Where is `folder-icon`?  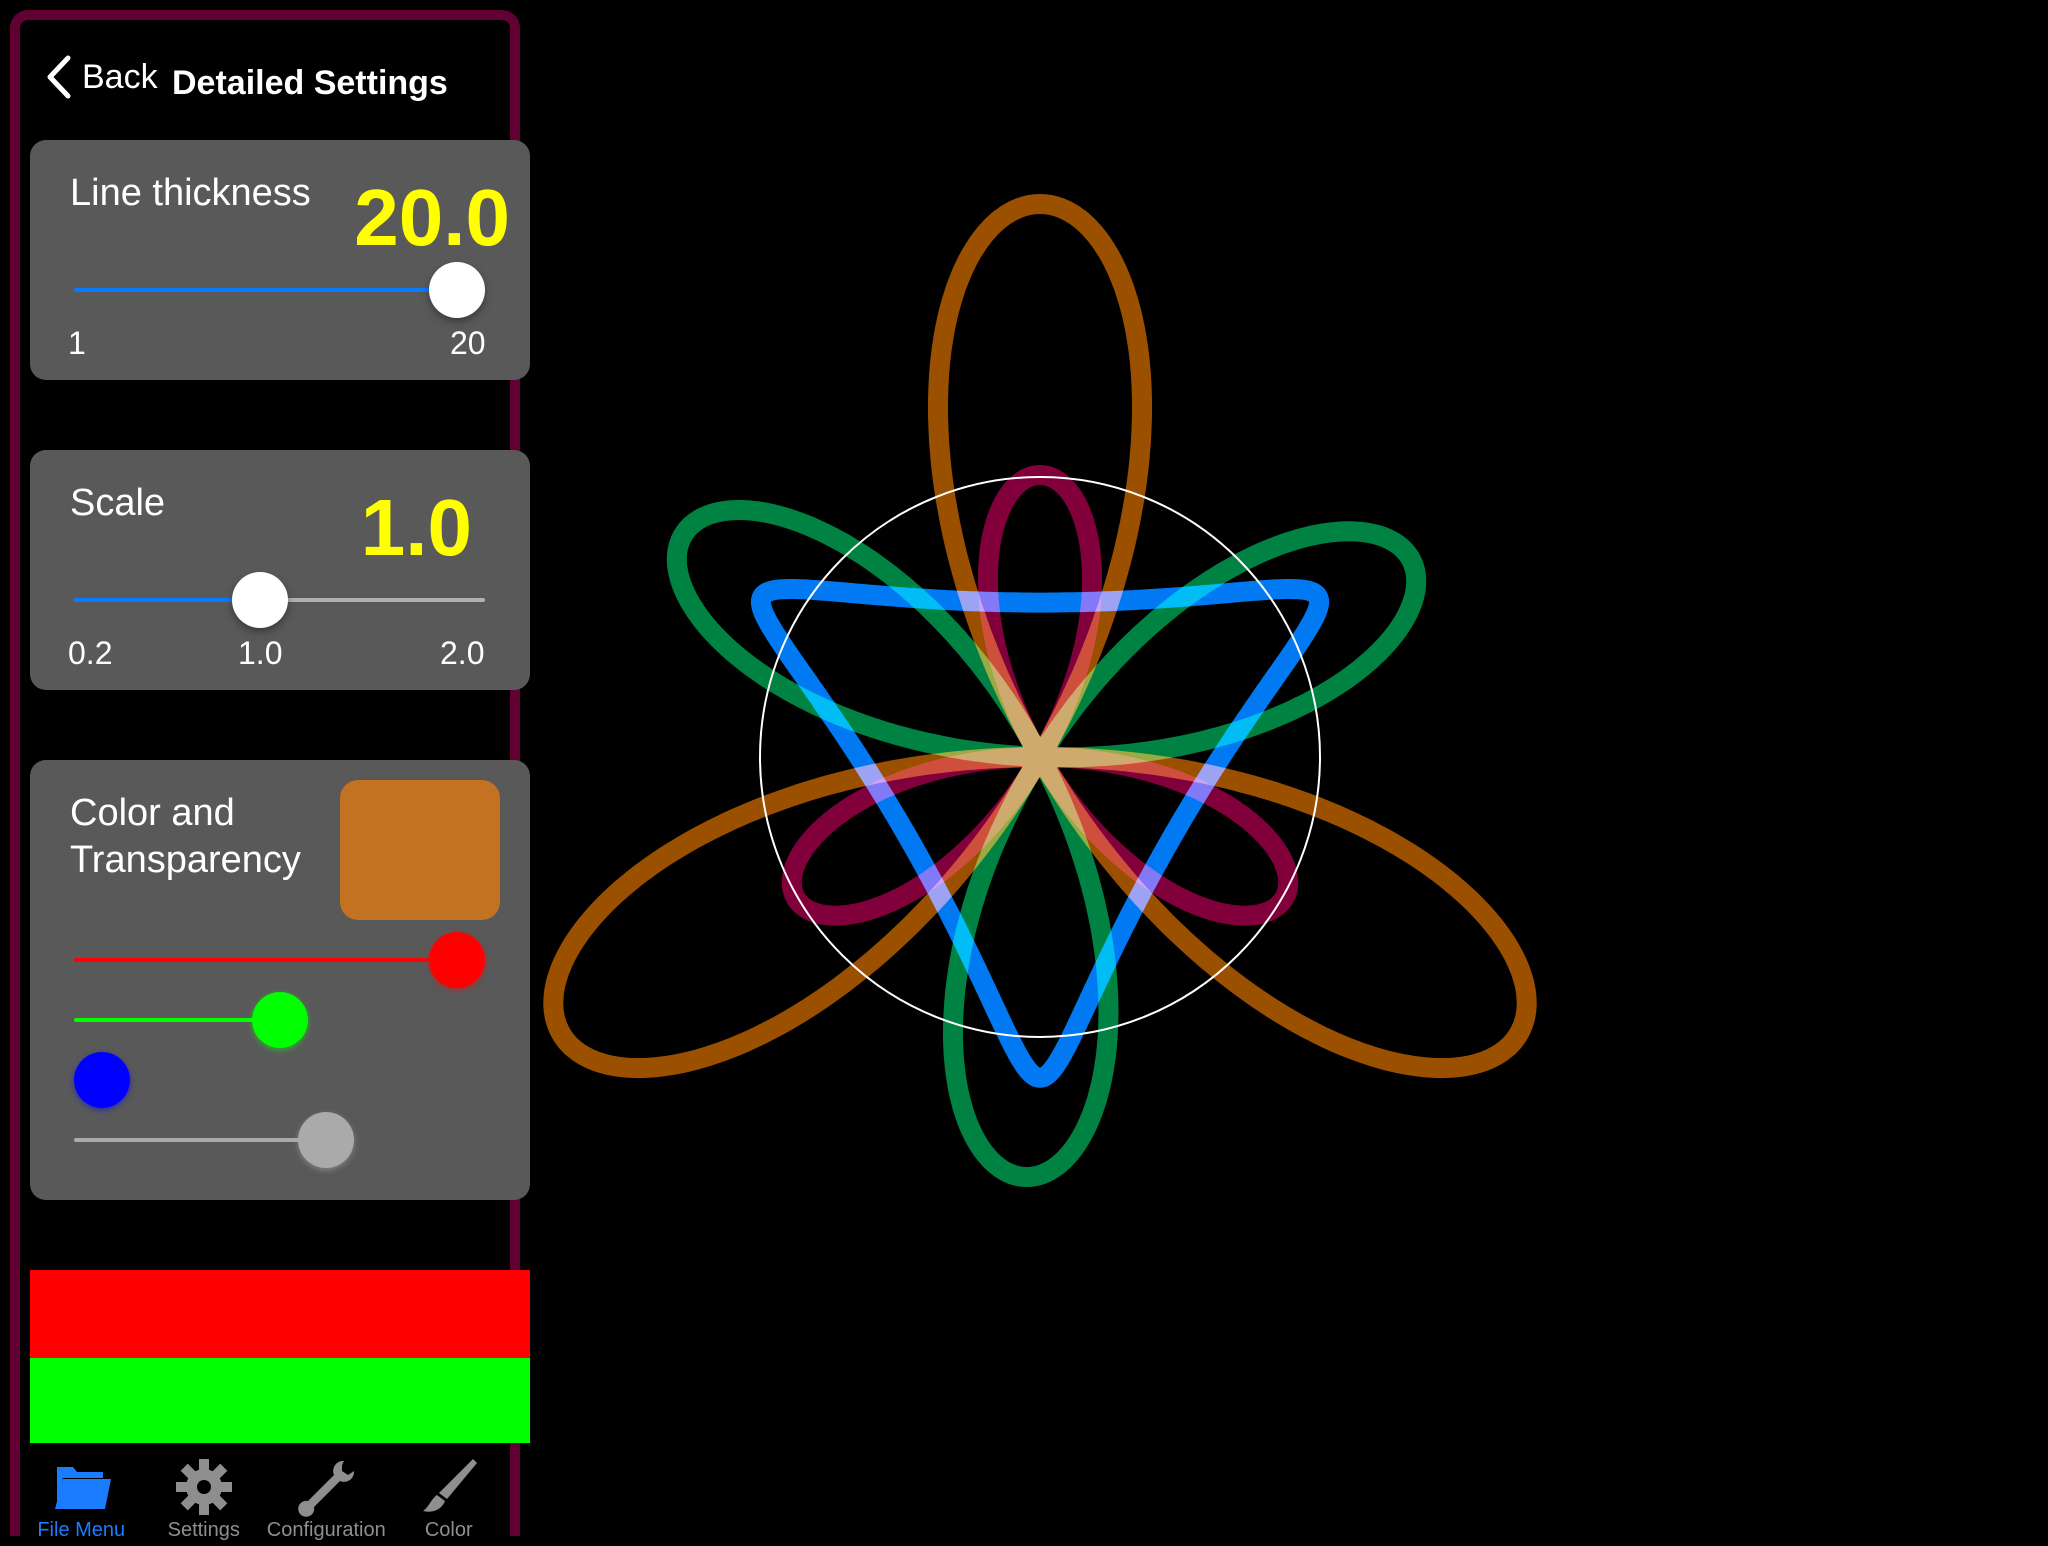 folder-icon is located at coordinates (83, 1488).